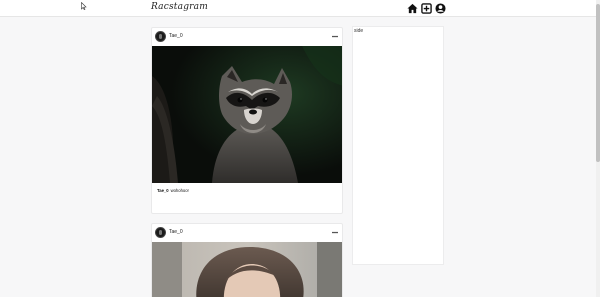  What do you see at coordinates (163, 190) in the screenshot?
I see `caption-username: Tae_0` at bounding box center [163, 190].